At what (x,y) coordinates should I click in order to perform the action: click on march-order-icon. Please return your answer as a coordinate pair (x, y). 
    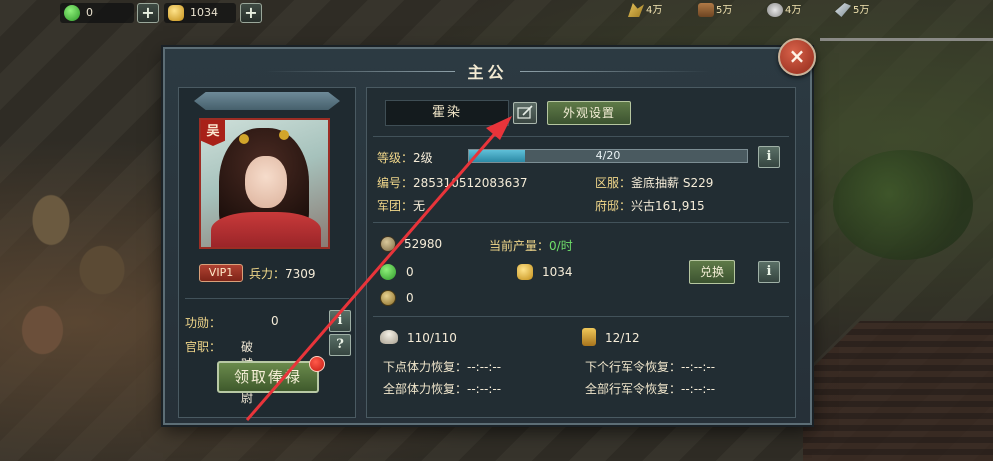
    Looking at the image, I should click on (589, 337).